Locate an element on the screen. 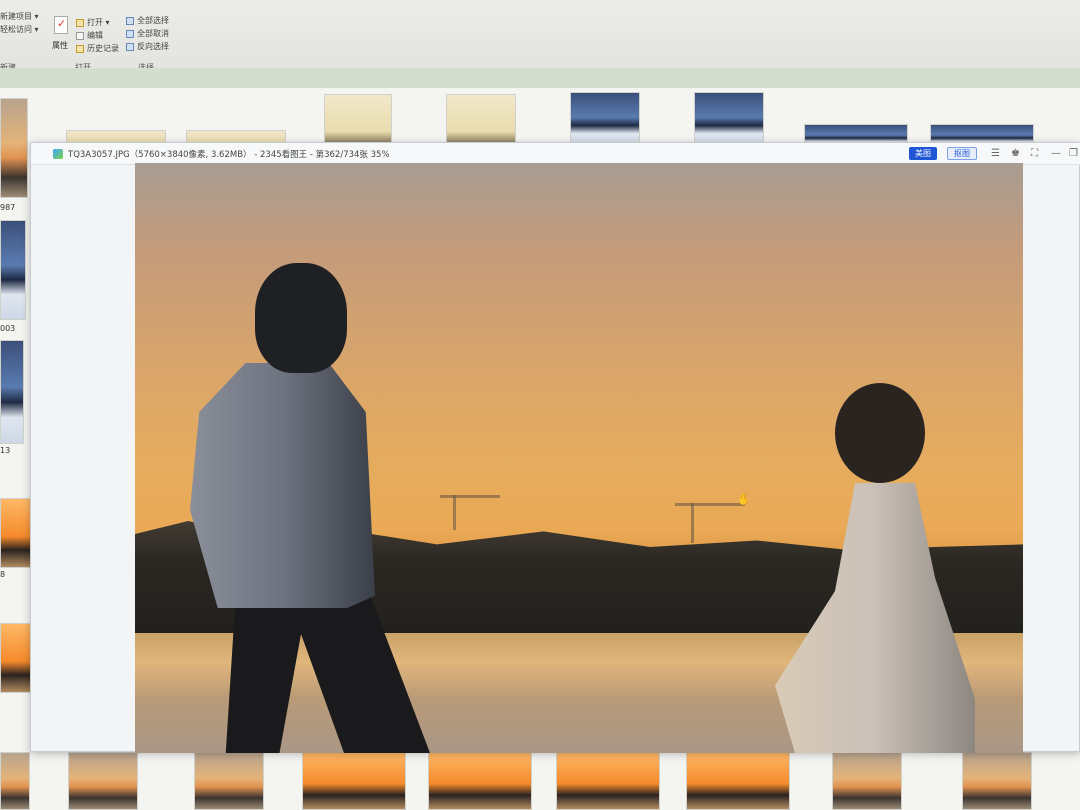 The height and width of the screenshot is (810, 1080). open-label: 打开 ▾ is located at coordinates (98, 22).